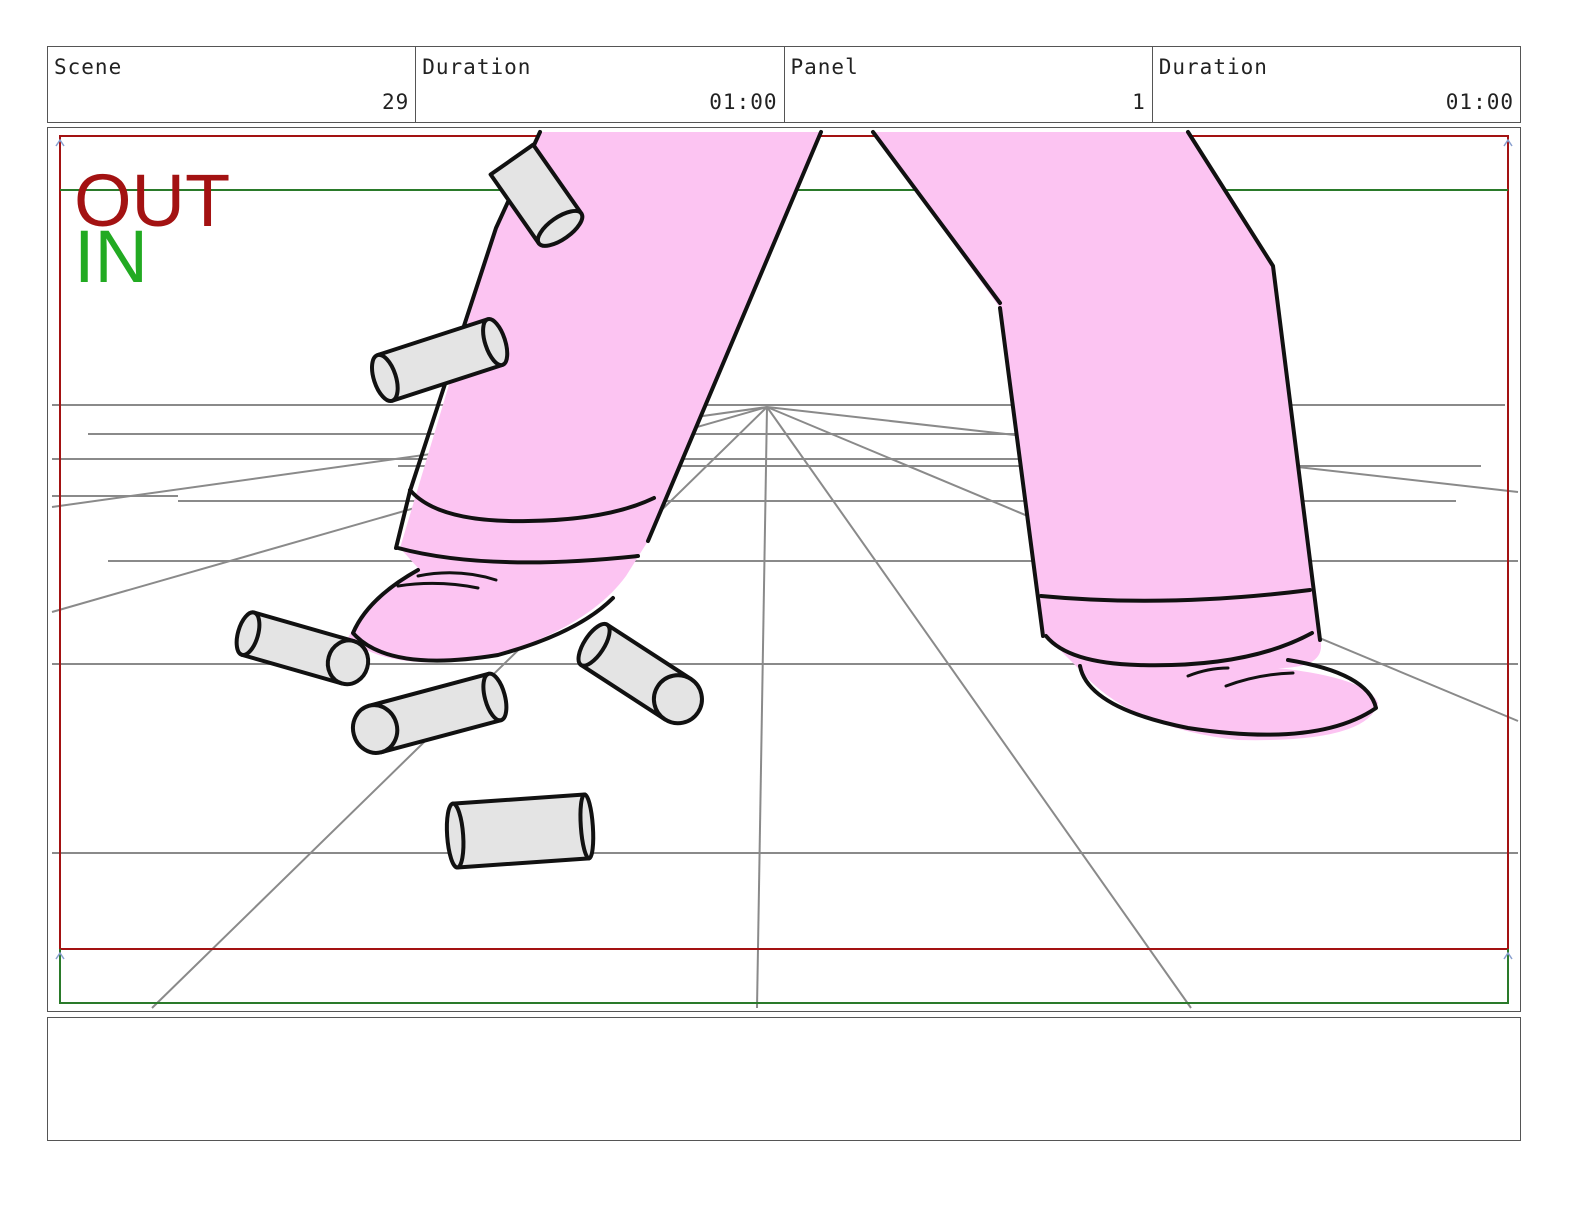 The width and height of the screenshot is (1584, 1224). Describe the element at coordinates (1479, 102) in the screenshot. I see `panel-duration-value: 01:00` at that location.